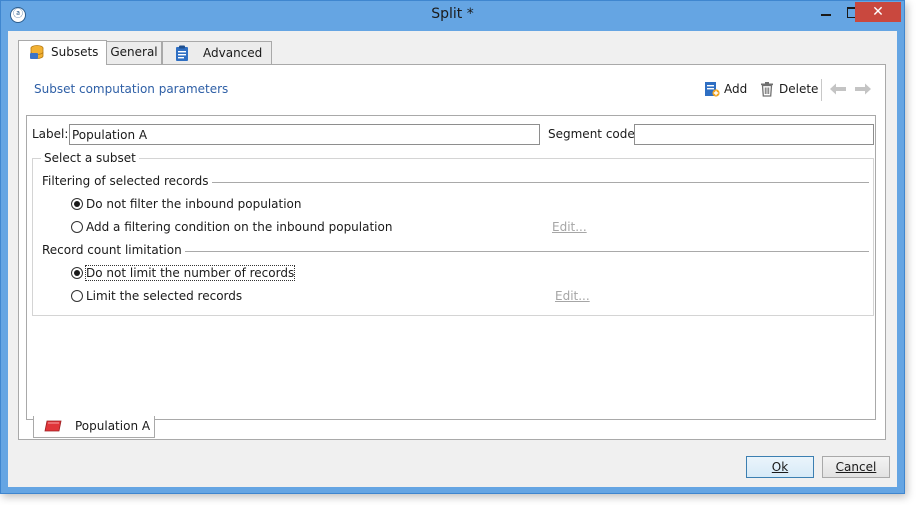  Describe the element at coordinates (194, 204) in the screenshot. I see `radio-no-filter-label: Do not filter the inbound population` at that location.